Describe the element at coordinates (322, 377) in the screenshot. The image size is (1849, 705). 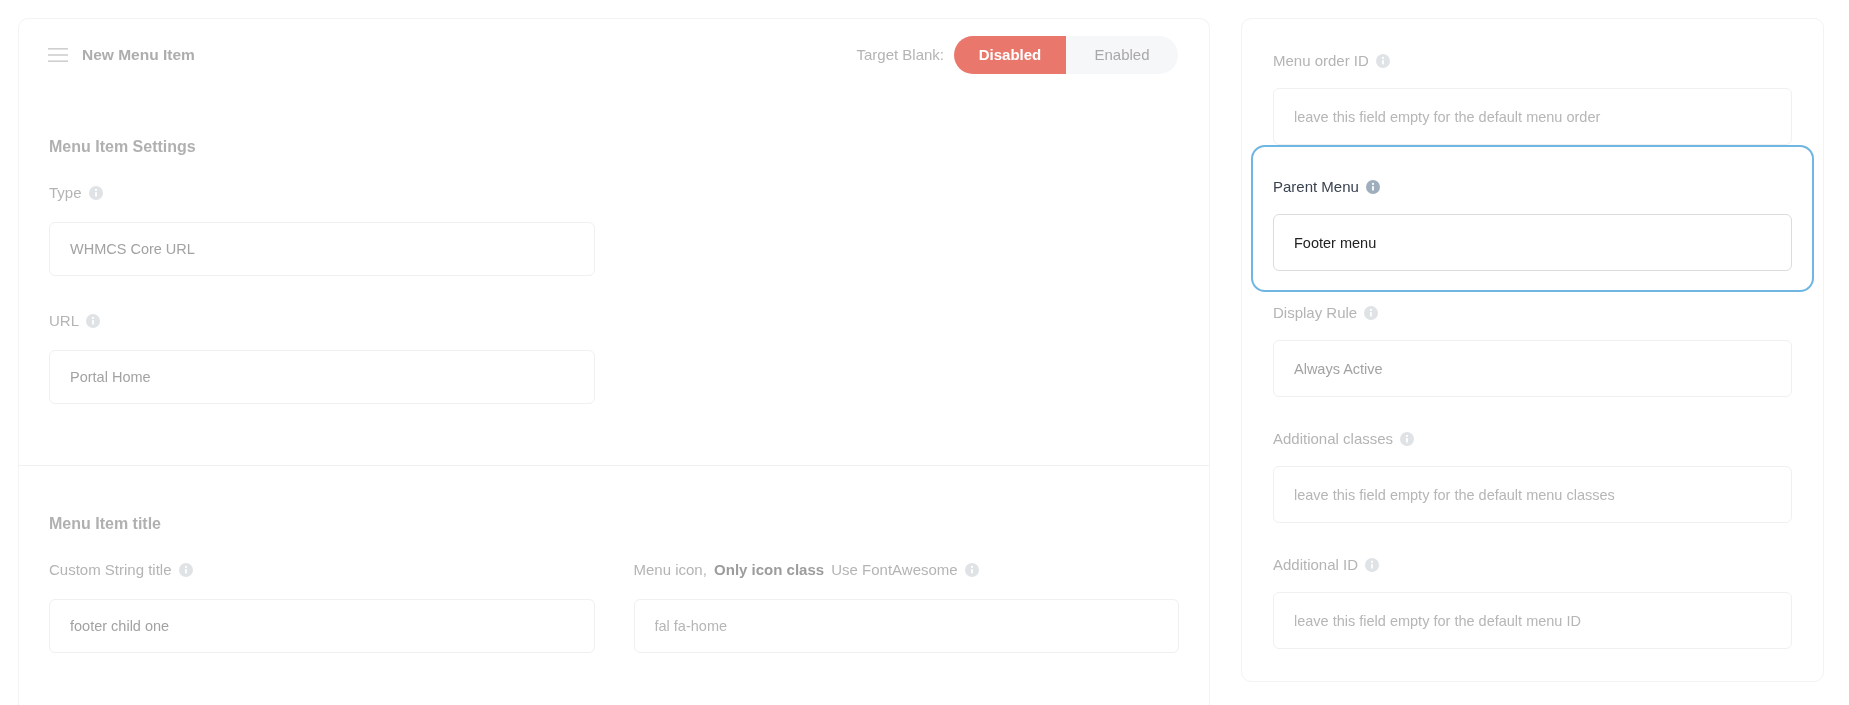
I see `text-field: Portal Home` at that location.